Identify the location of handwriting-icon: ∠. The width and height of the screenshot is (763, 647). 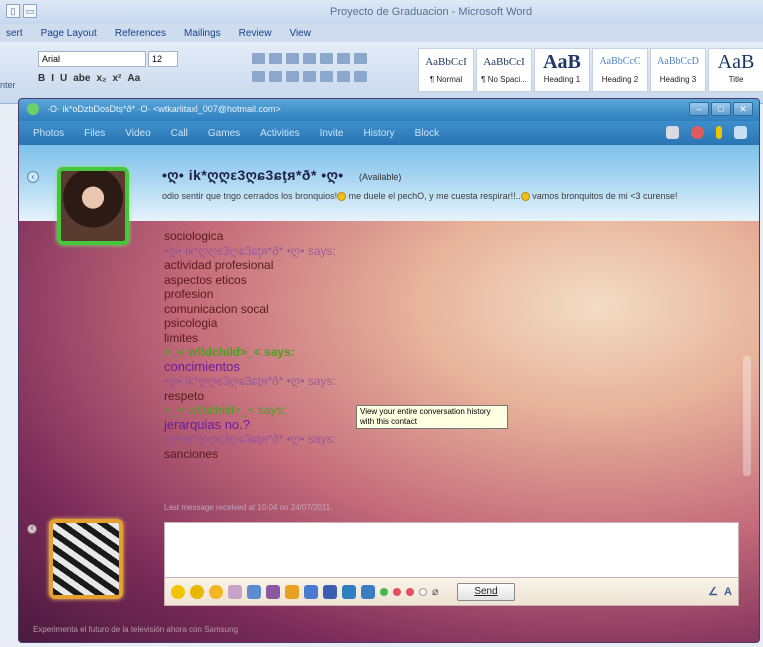
(713, 591).